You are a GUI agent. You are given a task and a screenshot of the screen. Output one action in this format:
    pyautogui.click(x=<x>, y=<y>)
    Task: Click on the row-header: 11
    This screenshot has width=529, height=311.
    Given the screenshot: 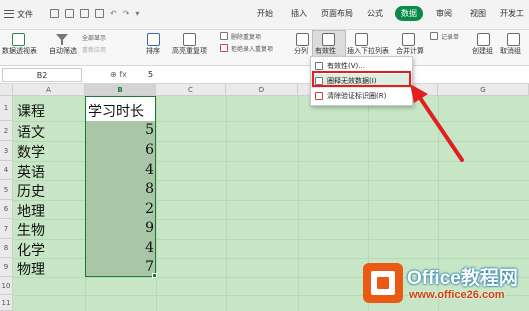 What is the action you would take?
    pyautogui.click(x=6, y=303)
    